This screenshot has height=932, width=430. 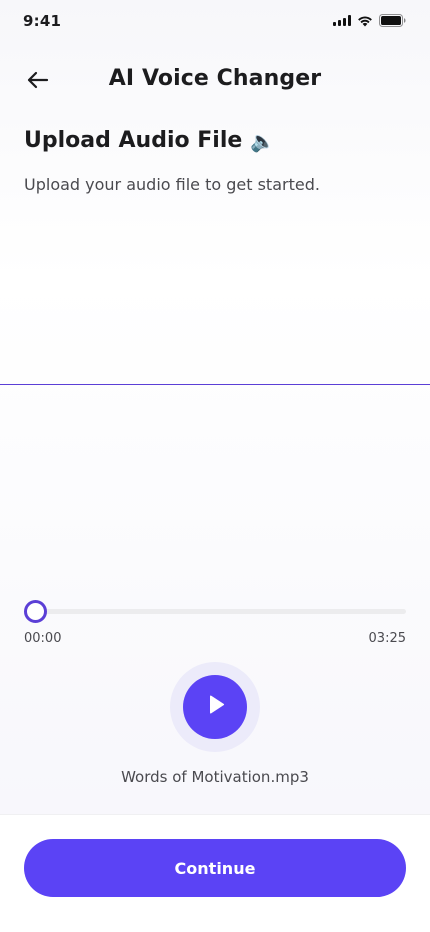 I want to click on page-title: AI Voice Changer, so click(x=215, y=78).